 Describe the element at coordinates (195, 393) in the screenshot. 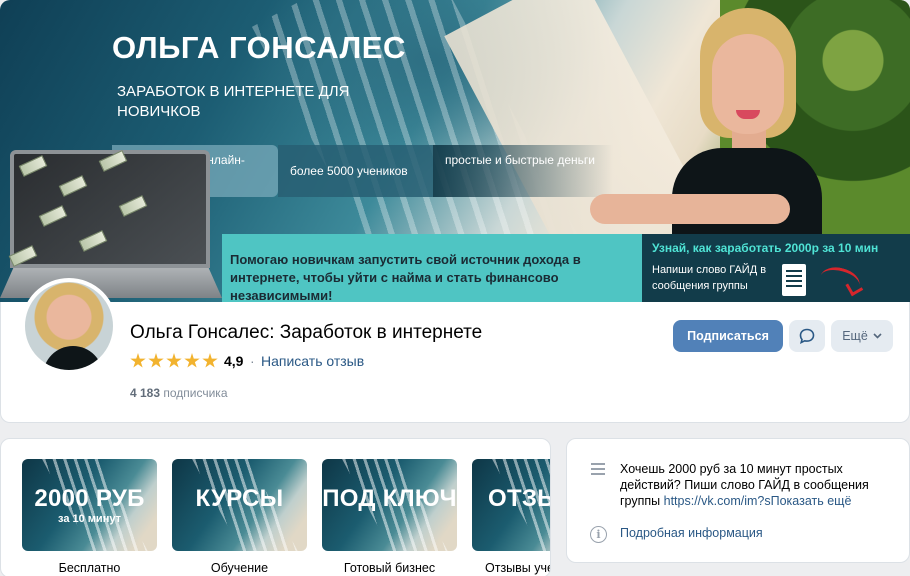

I see `subscribers-label: подписчика` at that location.